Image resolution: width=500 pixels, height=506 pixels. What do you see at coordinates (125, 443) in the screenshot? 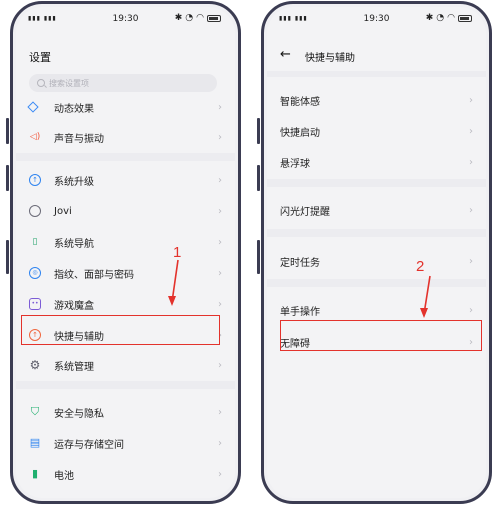
I see `settings-item-memory-storage: ▤ 运存与存储空间 ›` at bounding box center [125, 443].